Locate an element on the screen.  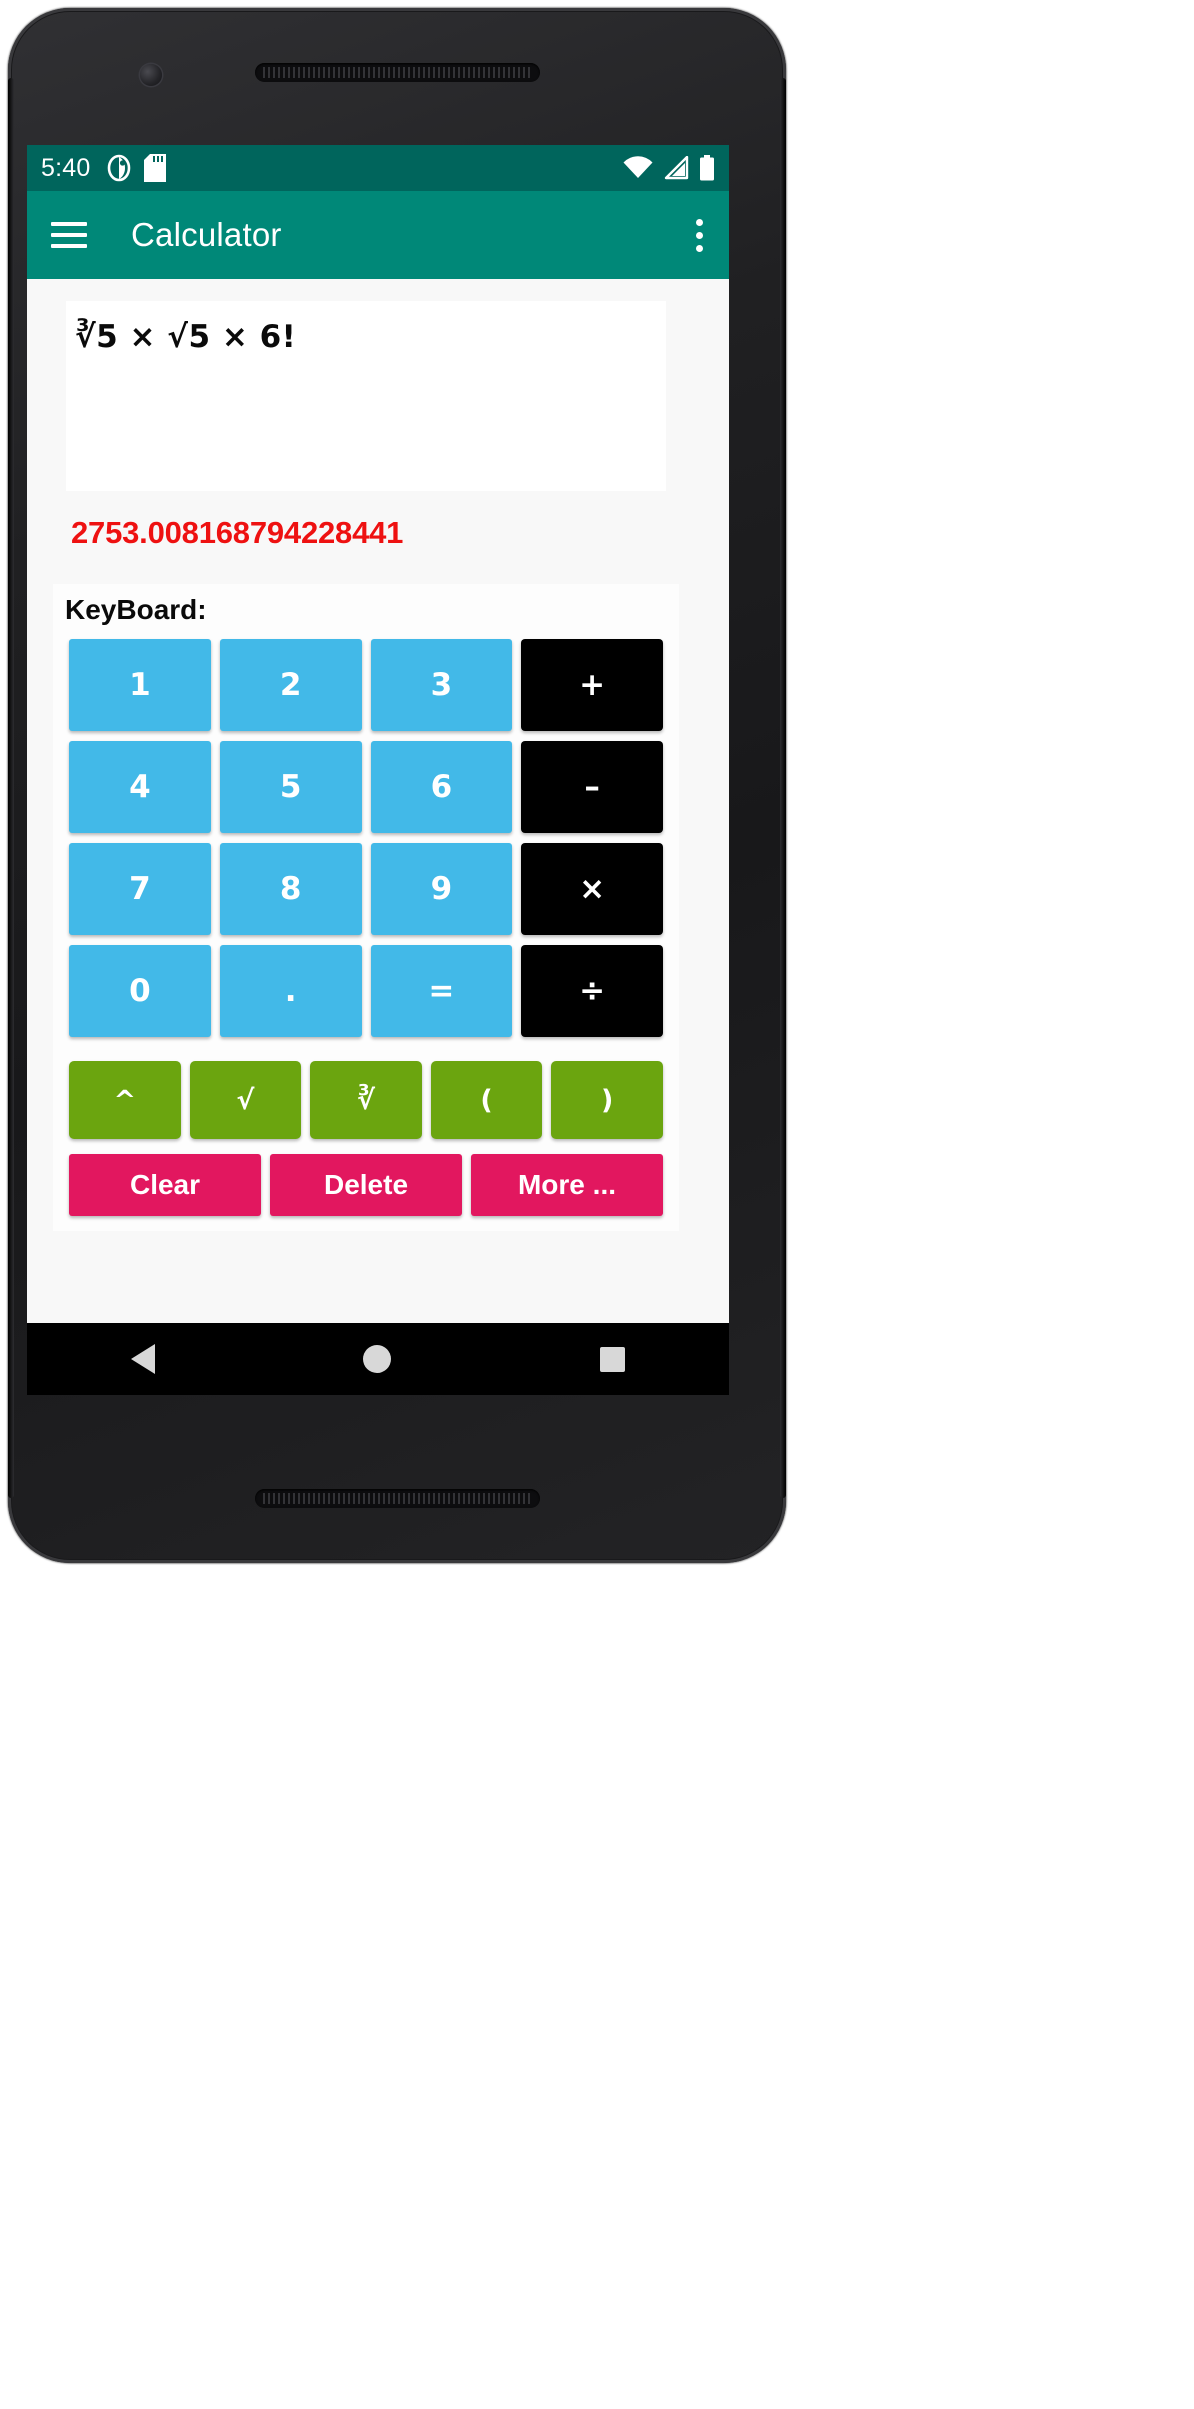
key-number-4: 4 is located at coordinates (140, 787).